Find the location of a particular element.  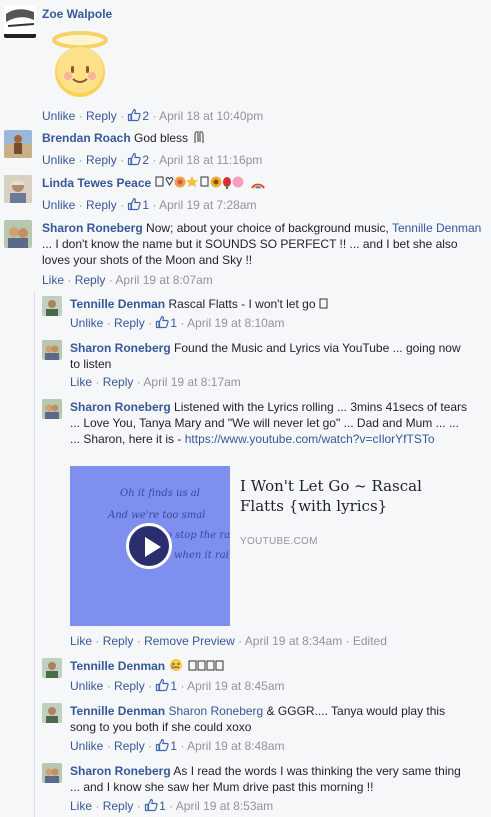

comment-actions: Like · Reply · April 19 at 8:07am is located at coordinates (127, 280).